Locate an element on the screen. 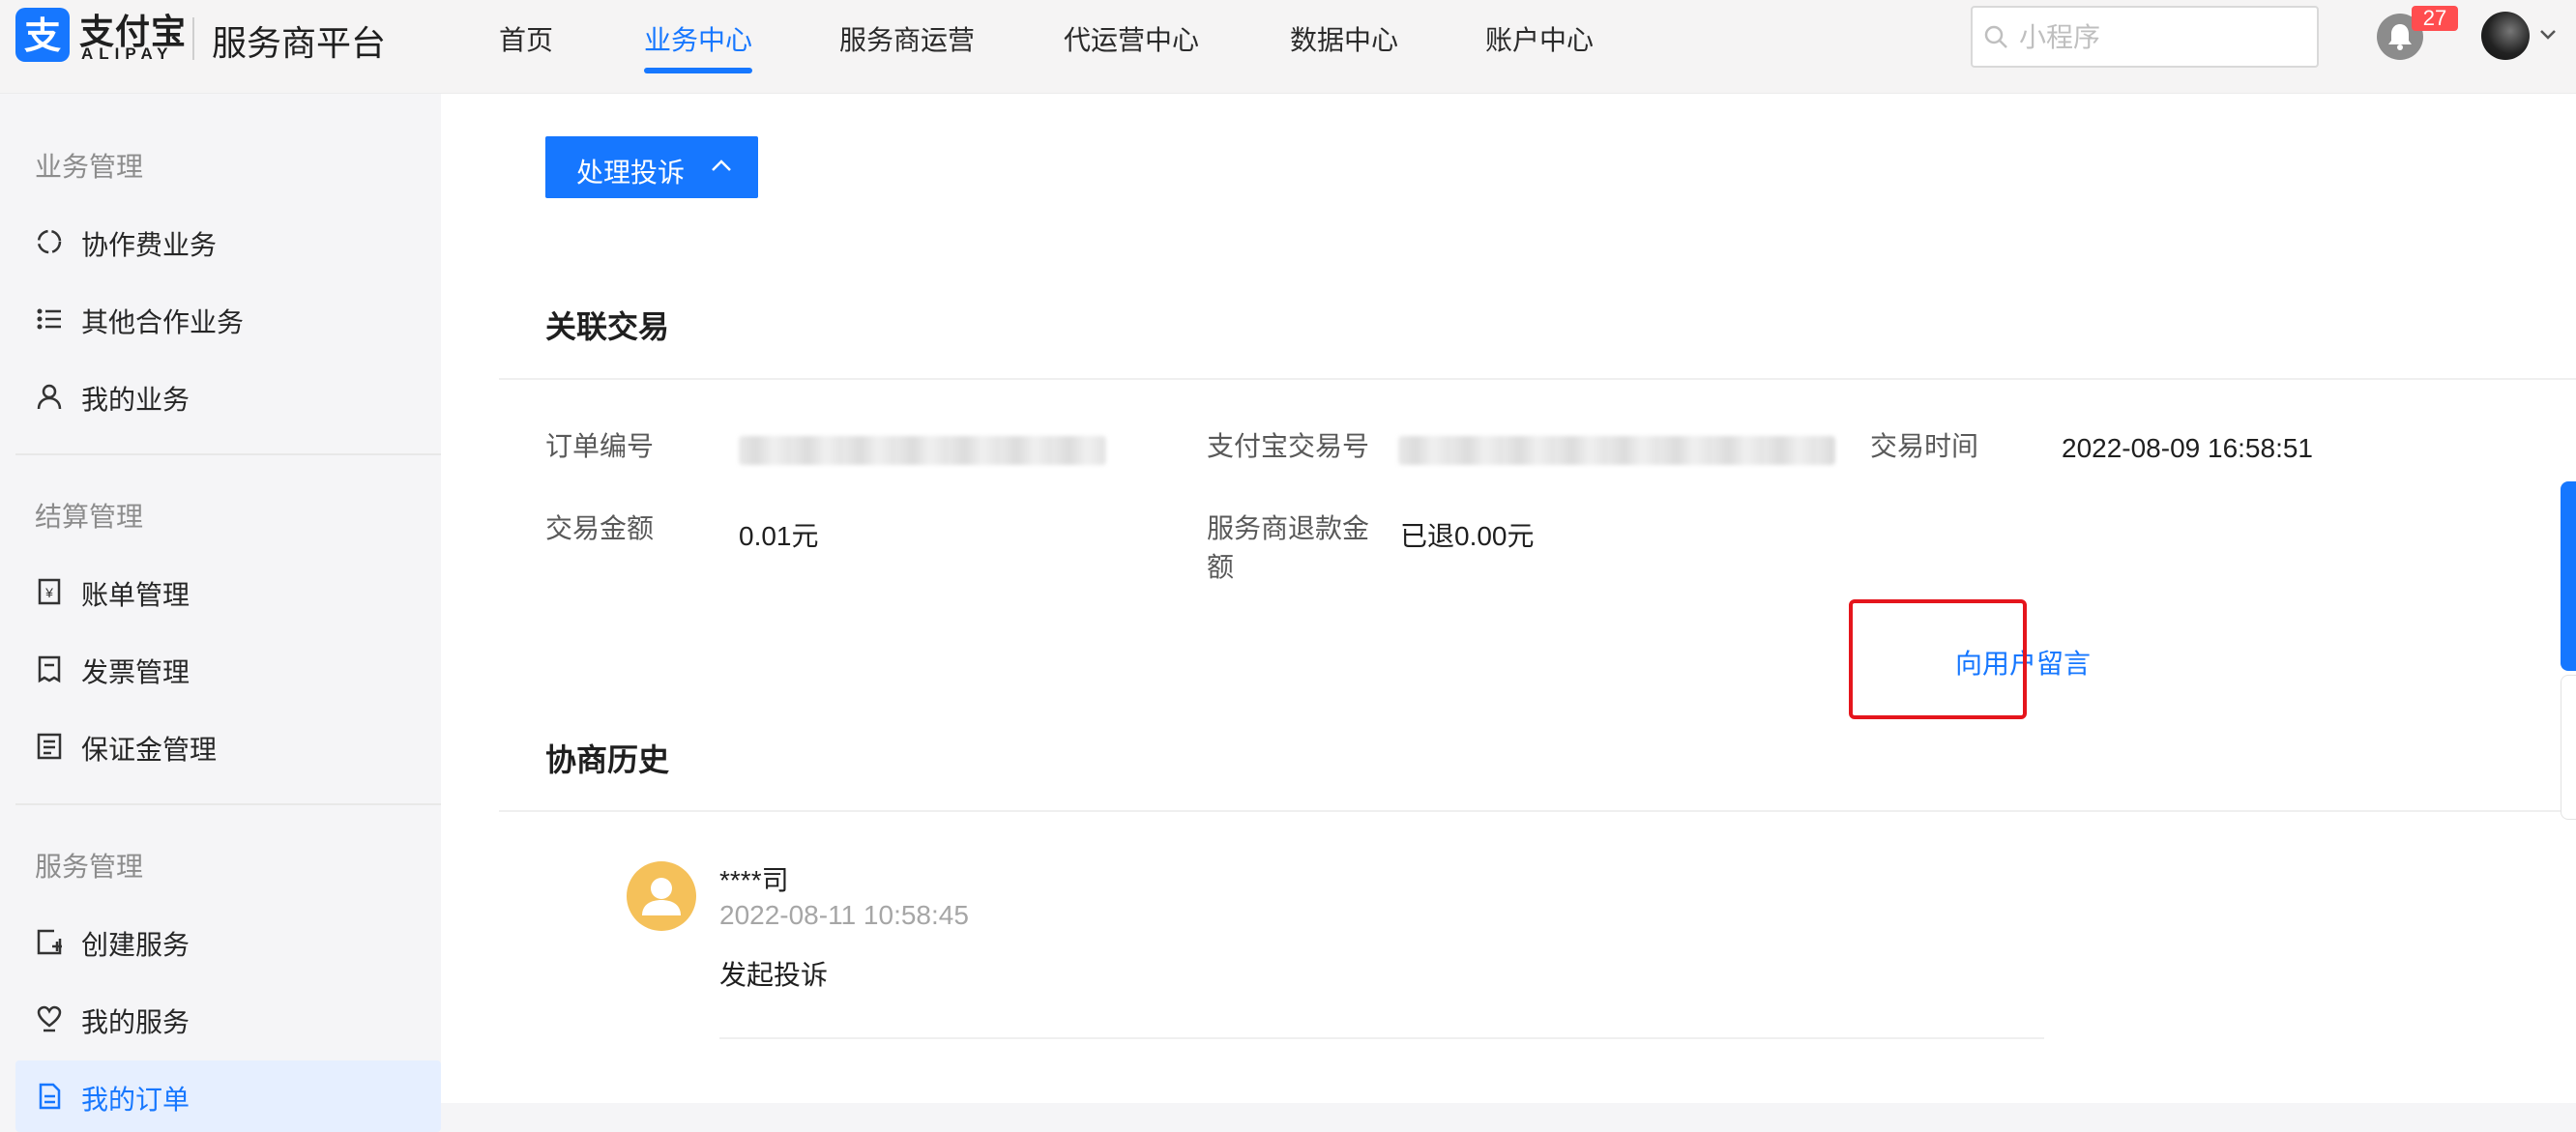 This screenshot has height=1132, width=2576. history-timestamp: 2022-08-11 10:58:45 is located at coordinates (844, 915).